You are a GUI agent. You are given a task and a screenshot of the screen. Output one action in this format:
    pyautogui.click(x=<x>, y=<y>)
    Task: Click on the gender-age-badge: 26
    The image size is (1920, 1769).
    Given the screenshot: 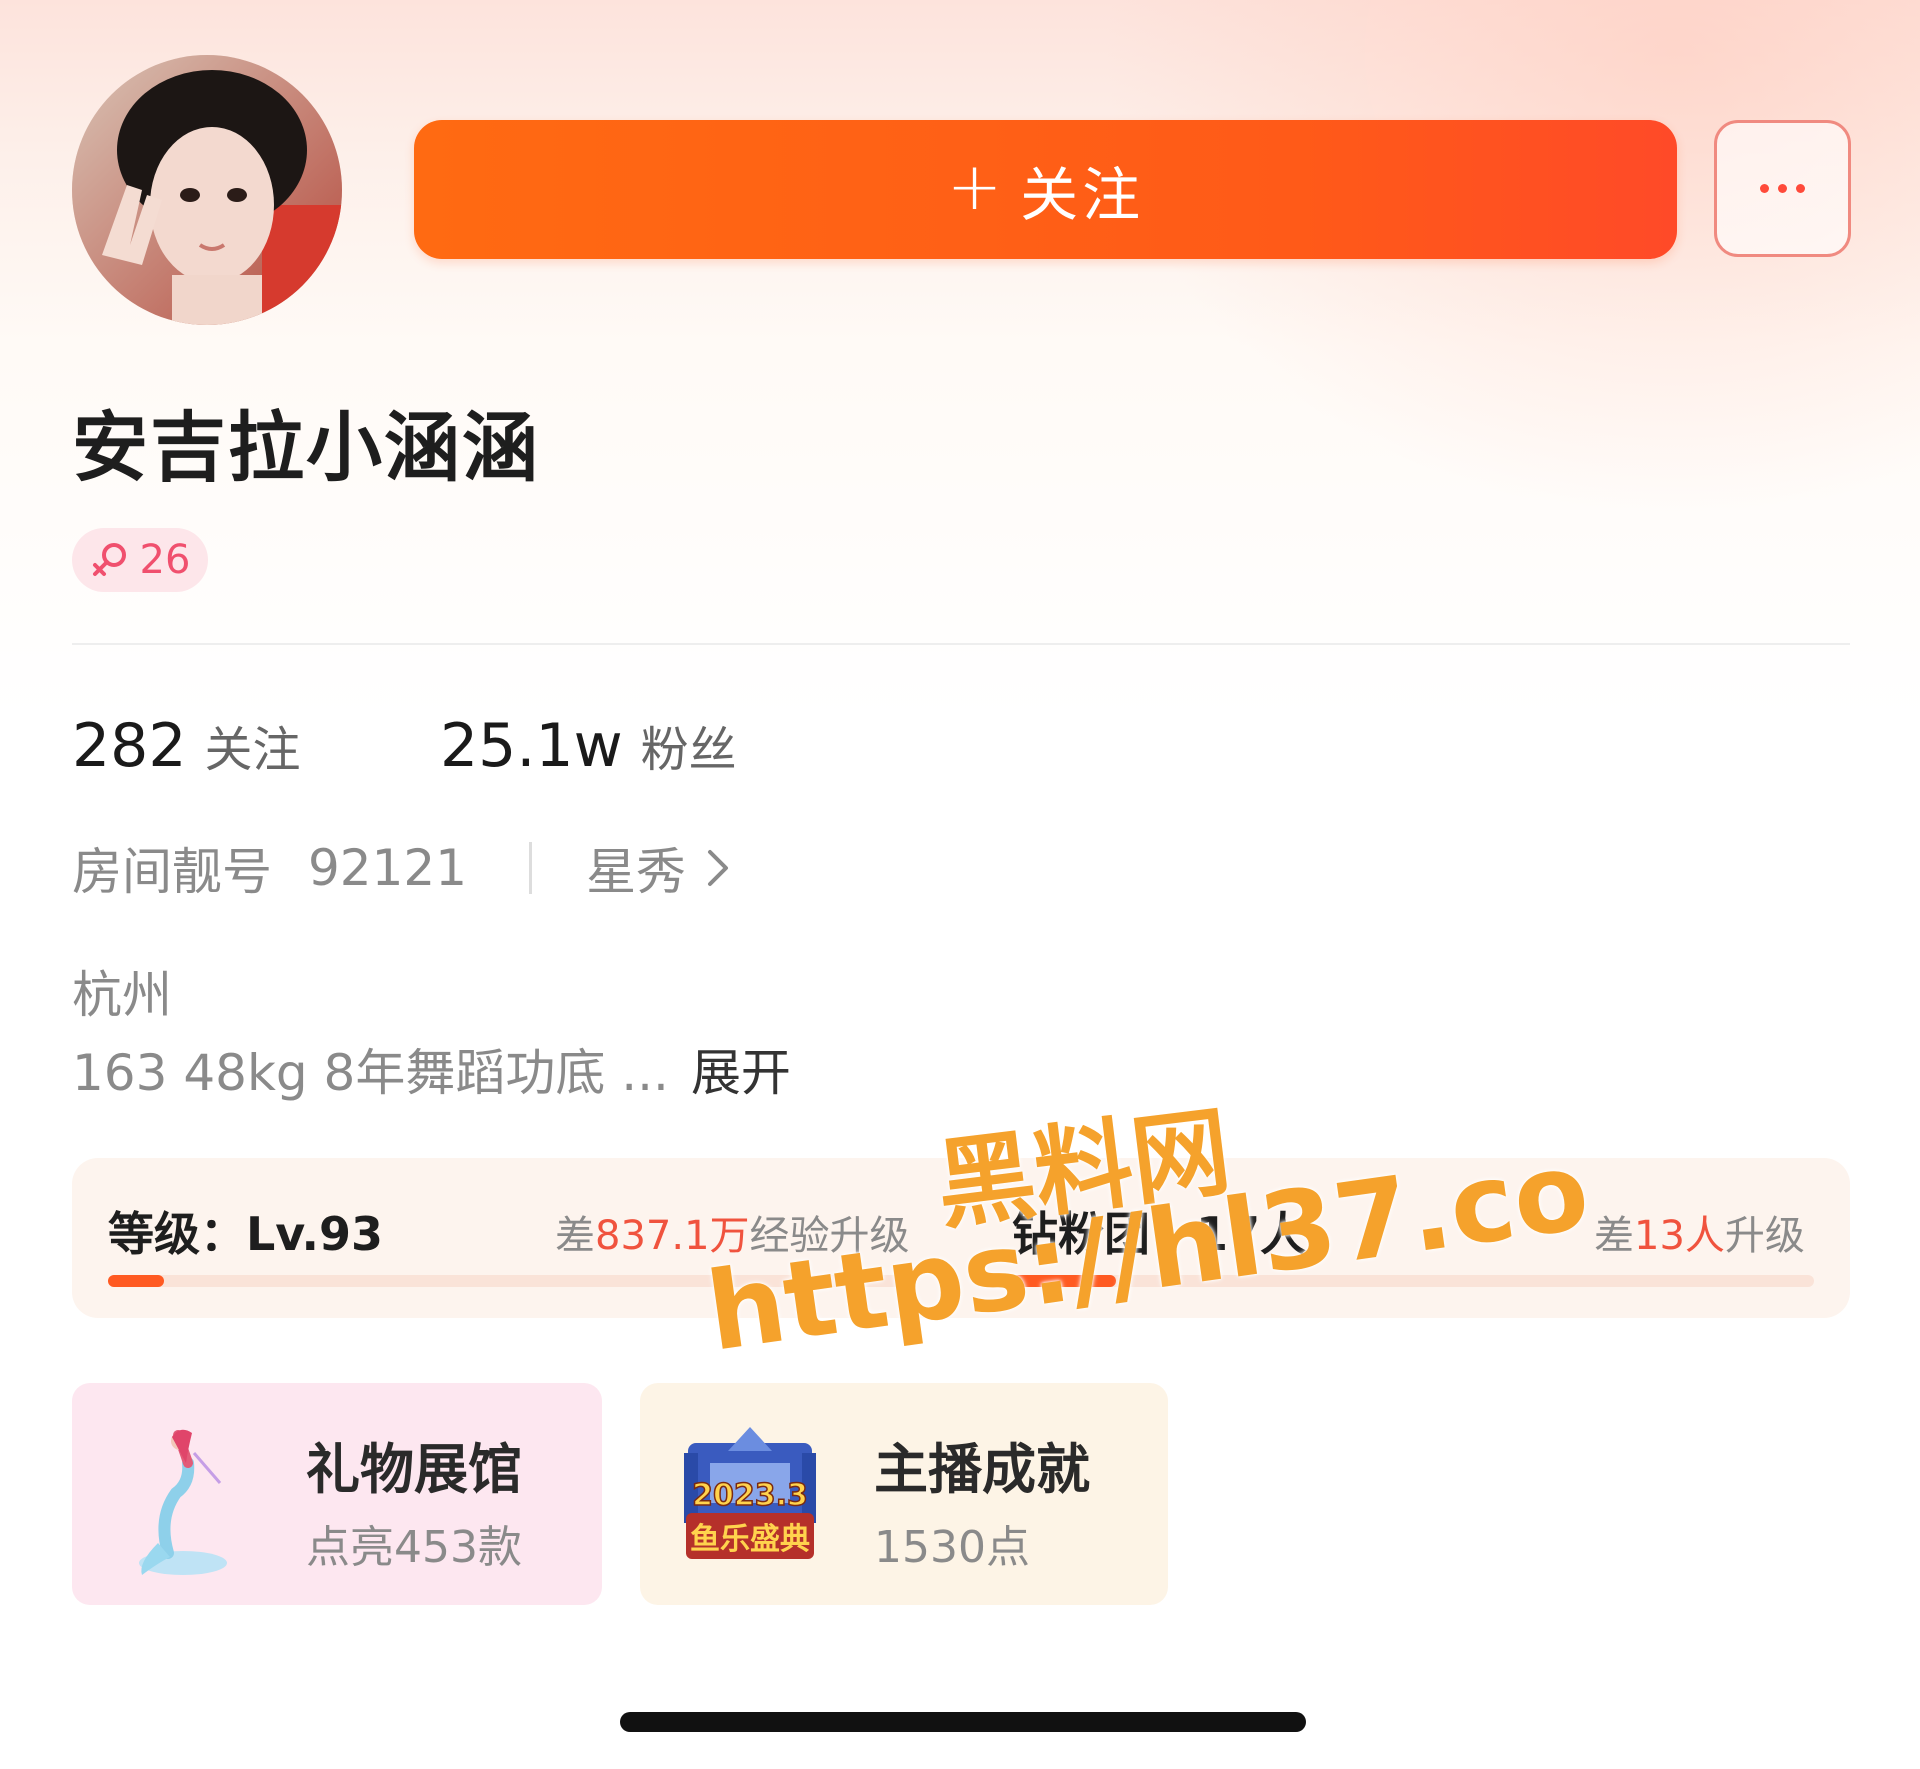 What is the action you would take?
    pyautogui.click(x=140, y=560)
    